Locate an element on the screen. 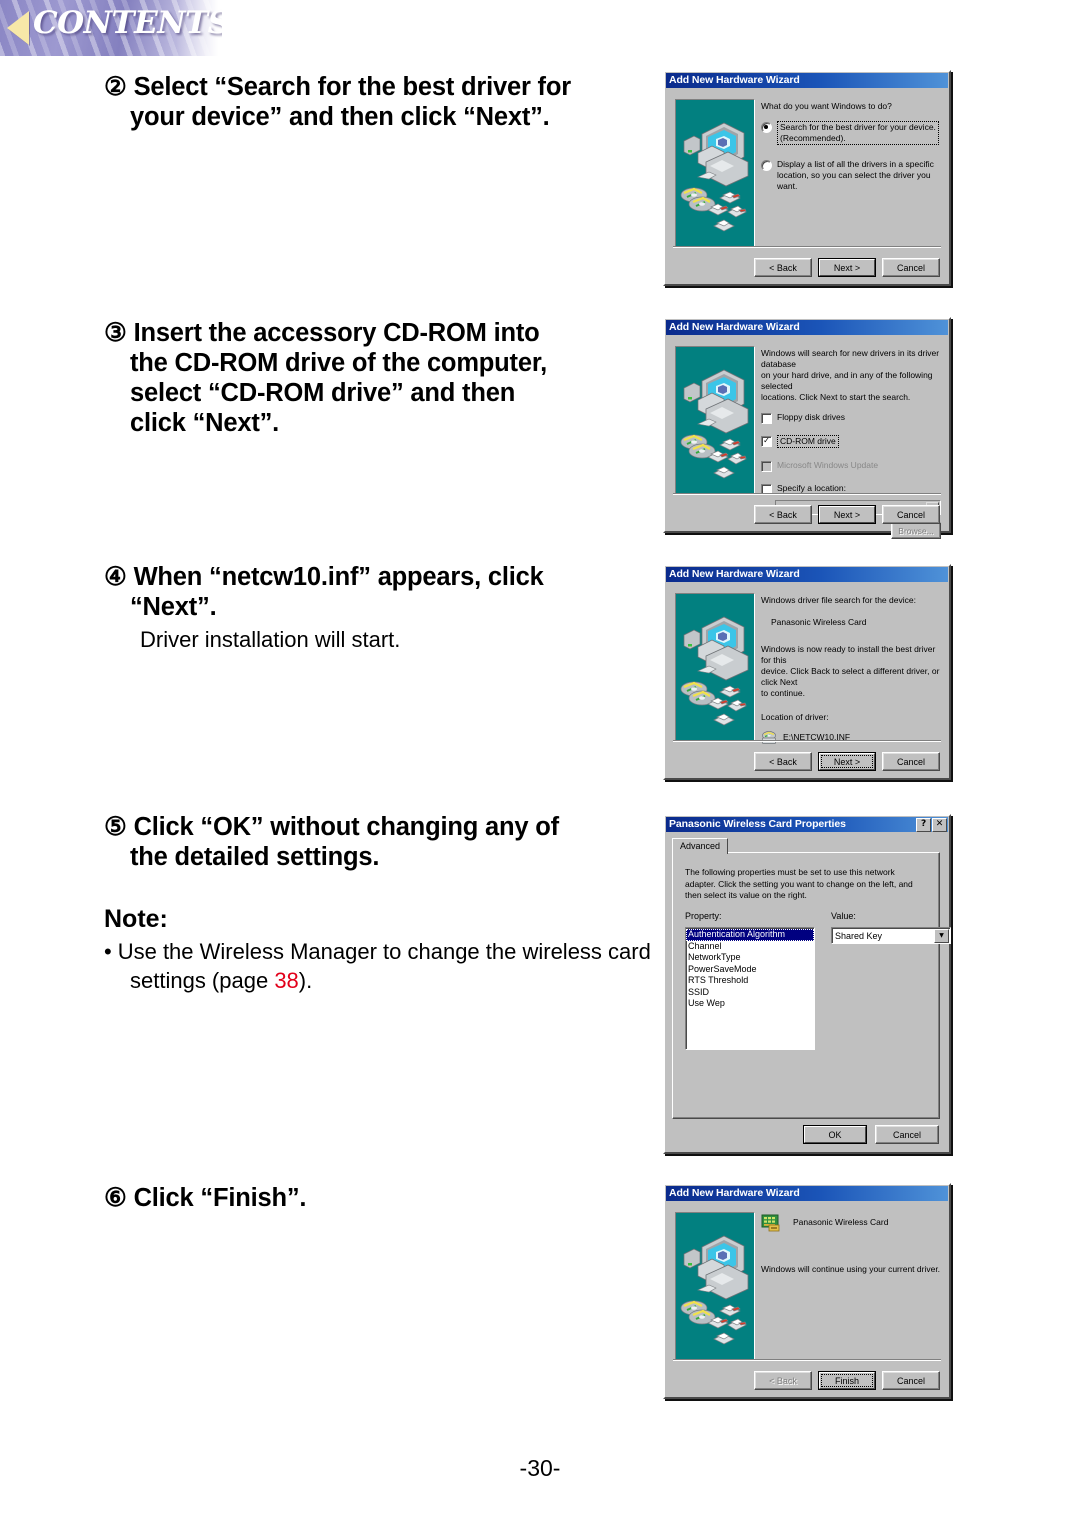 The image size is (1080, 1529). checkbox-floppy-disk-drives-label: Floppy disk drives is located at coordinates (811, 417).